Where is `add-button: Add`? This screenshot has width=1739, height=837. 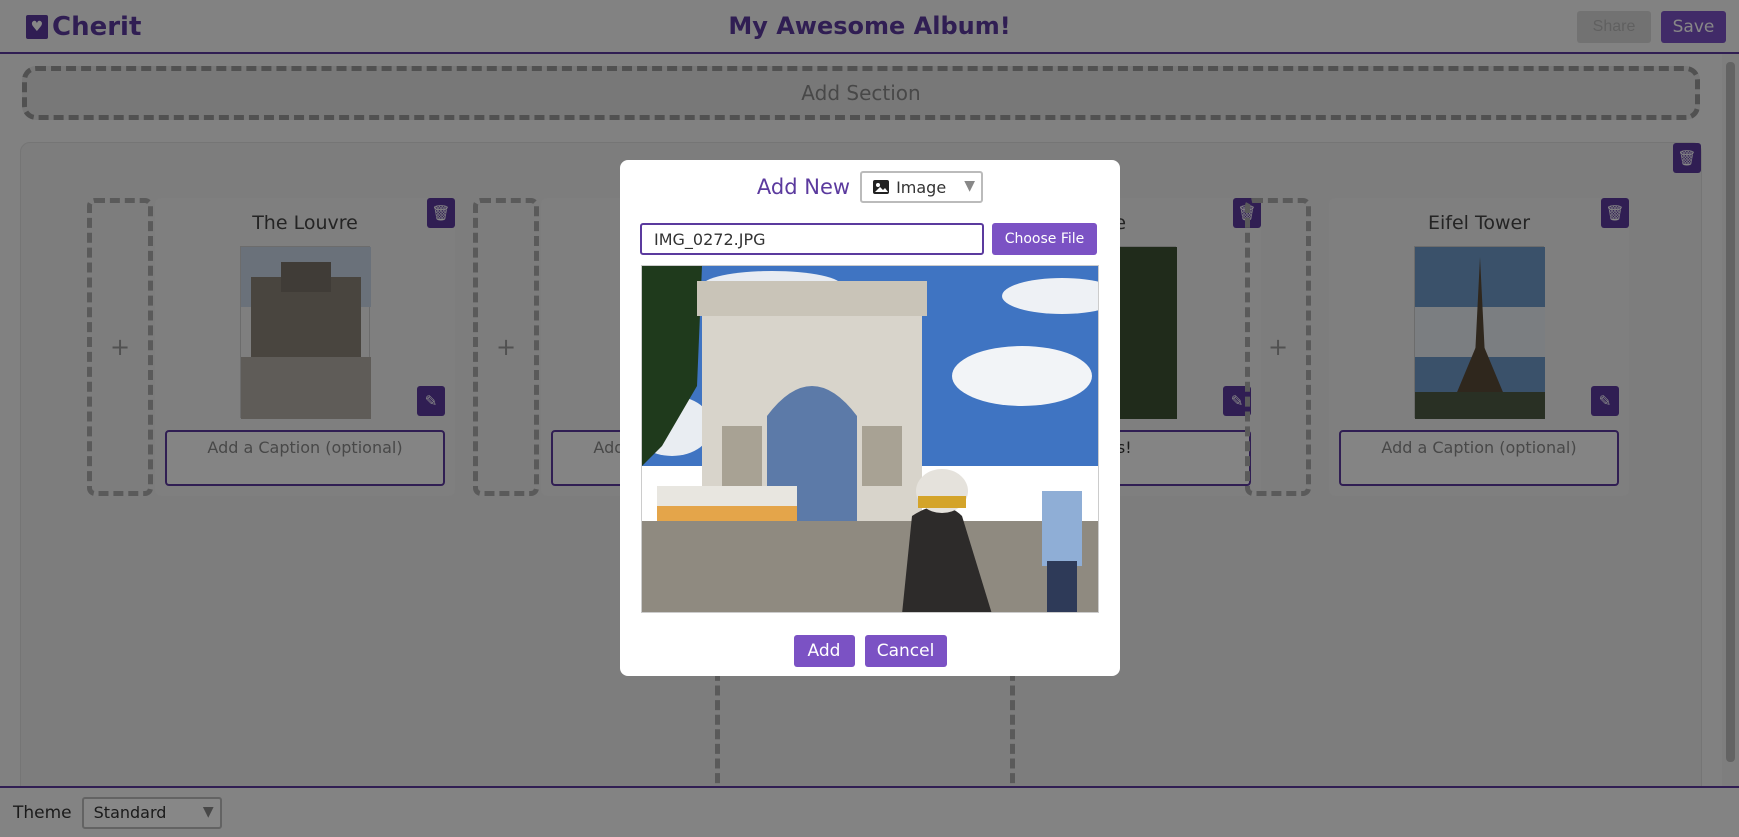
add-button: Add is located at coordinates (824, 651).